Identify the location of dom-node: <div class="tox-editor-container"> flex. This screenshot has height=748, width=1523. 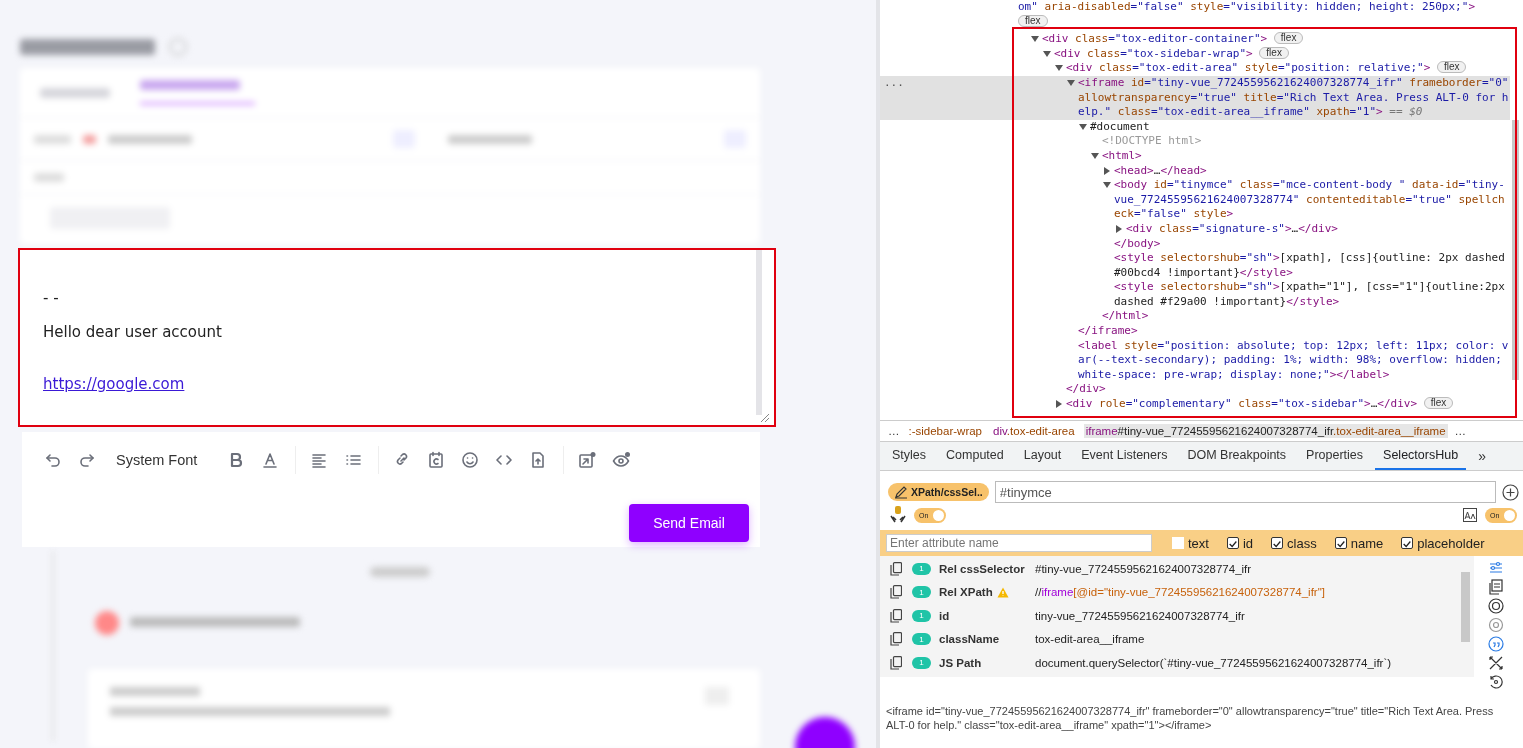
(1195, 39).